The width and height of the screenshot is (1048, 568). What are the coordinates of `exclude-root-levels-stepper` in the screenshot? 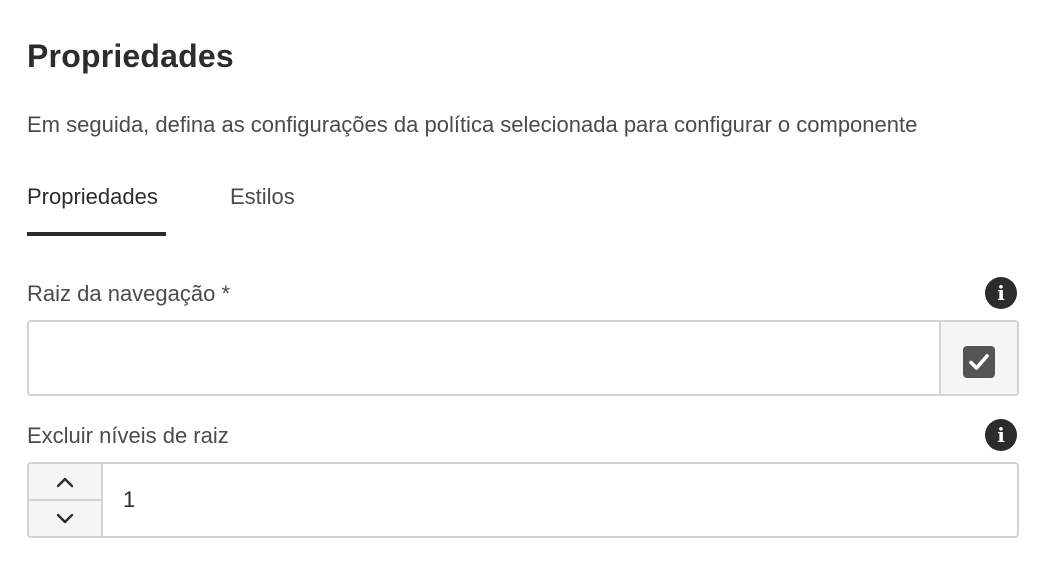 It's located at (523, 500).